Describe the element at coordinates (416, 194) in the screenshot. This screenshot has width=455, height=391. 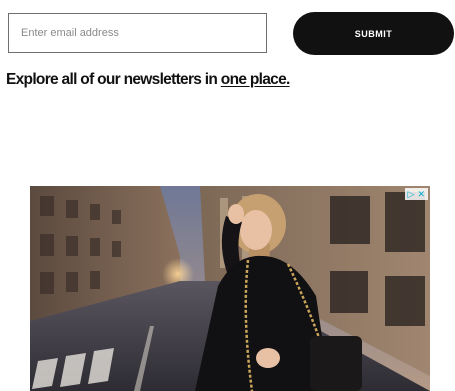
I see `ad-choices-badge: ▷ ✕` at that location.